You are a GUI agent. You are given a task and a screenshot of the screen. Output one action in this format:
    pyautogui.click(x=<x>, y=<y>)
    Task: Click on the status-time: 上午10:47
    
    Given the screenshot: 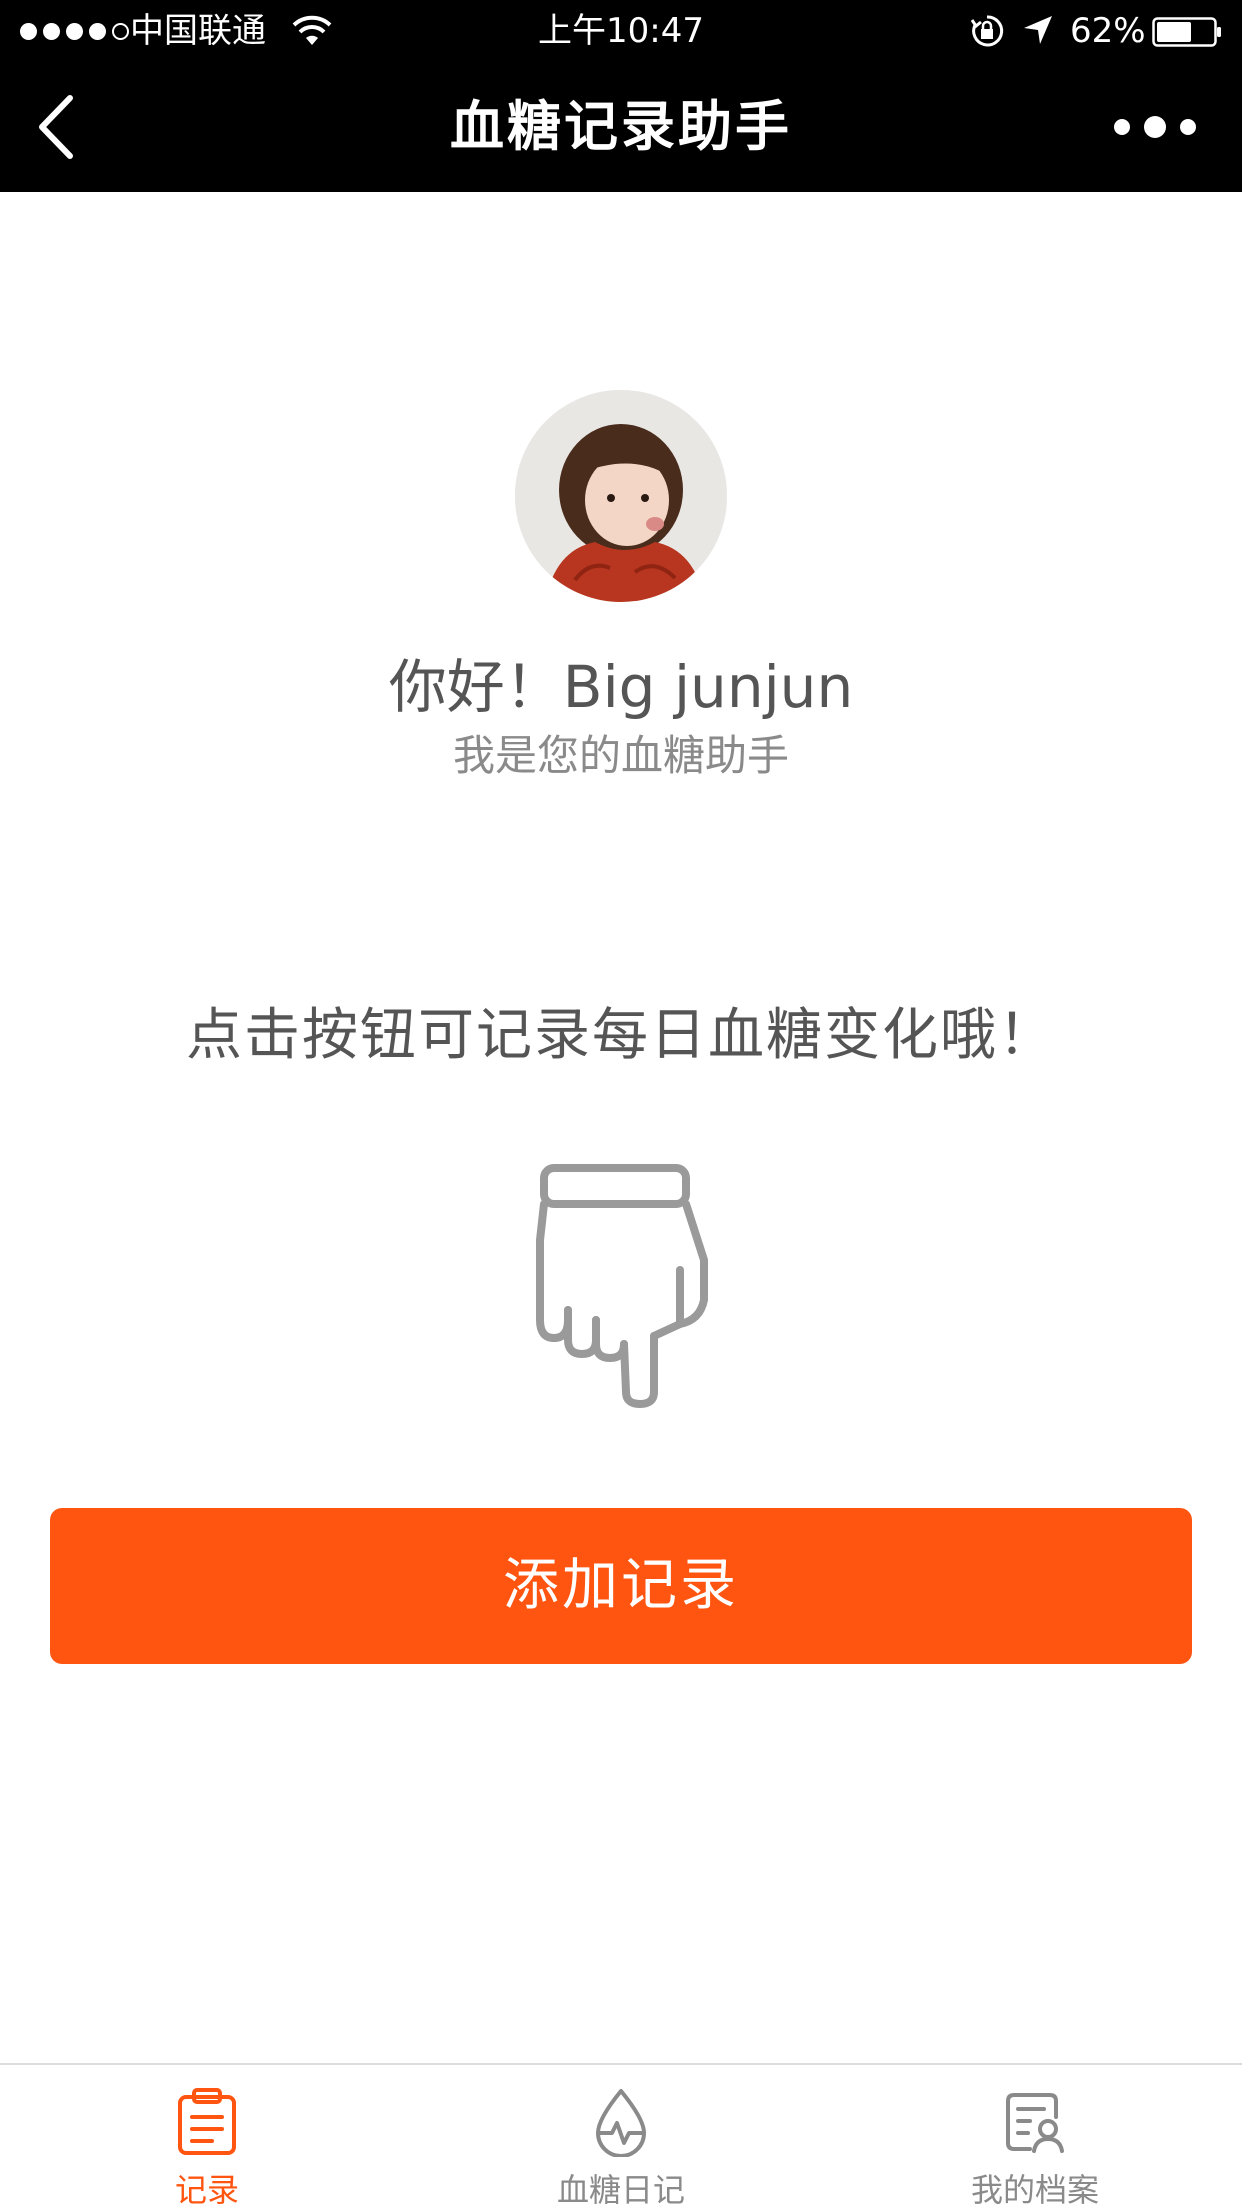 What is the action you would take?
    pyautogui.click(x=621, y=31)
    